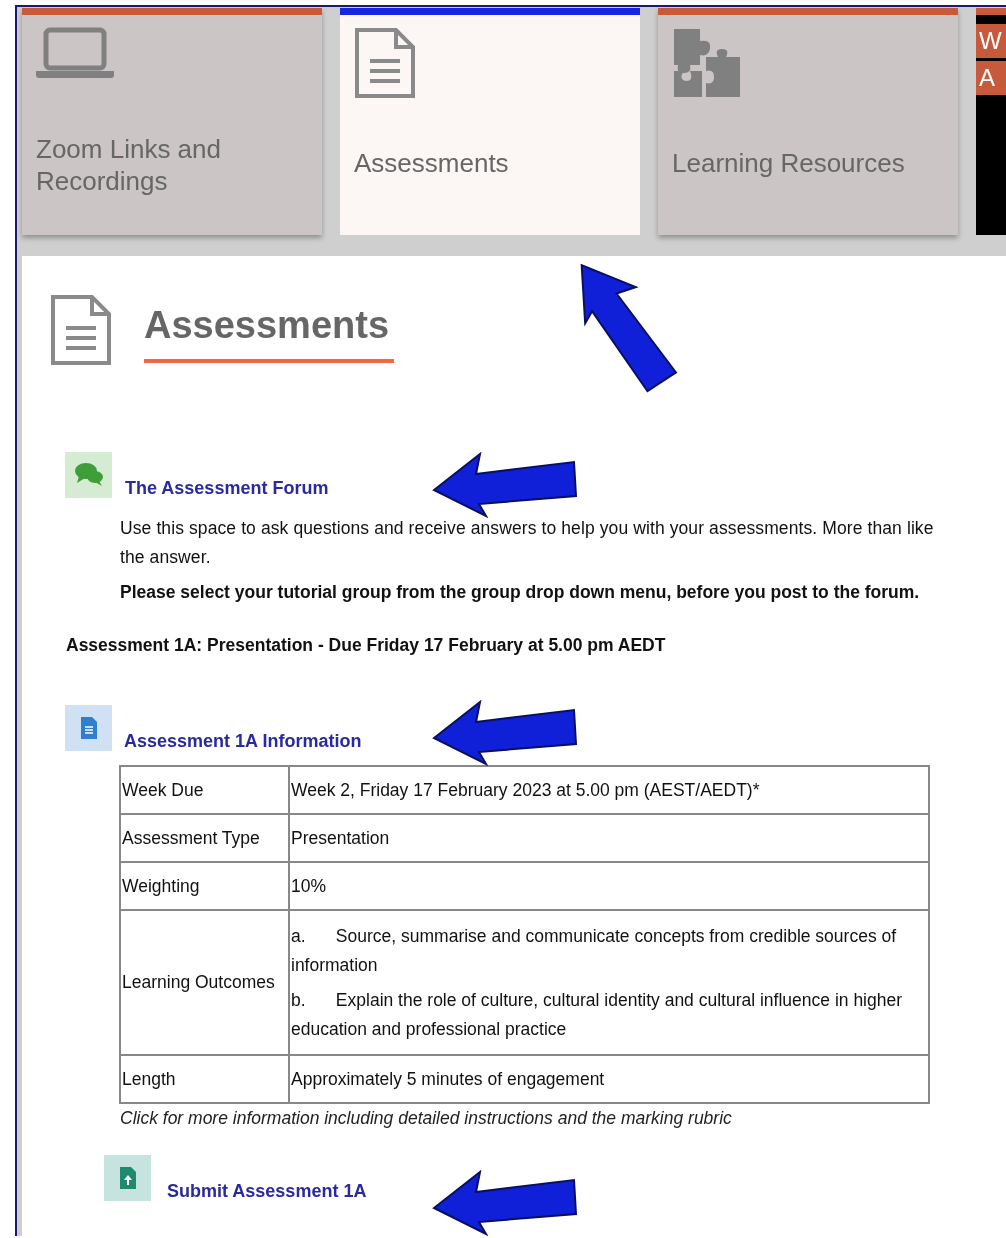 The height and width of the screenshot is (1238, 1006). I want to click on page-heading: Assessments, so click(269, 333).